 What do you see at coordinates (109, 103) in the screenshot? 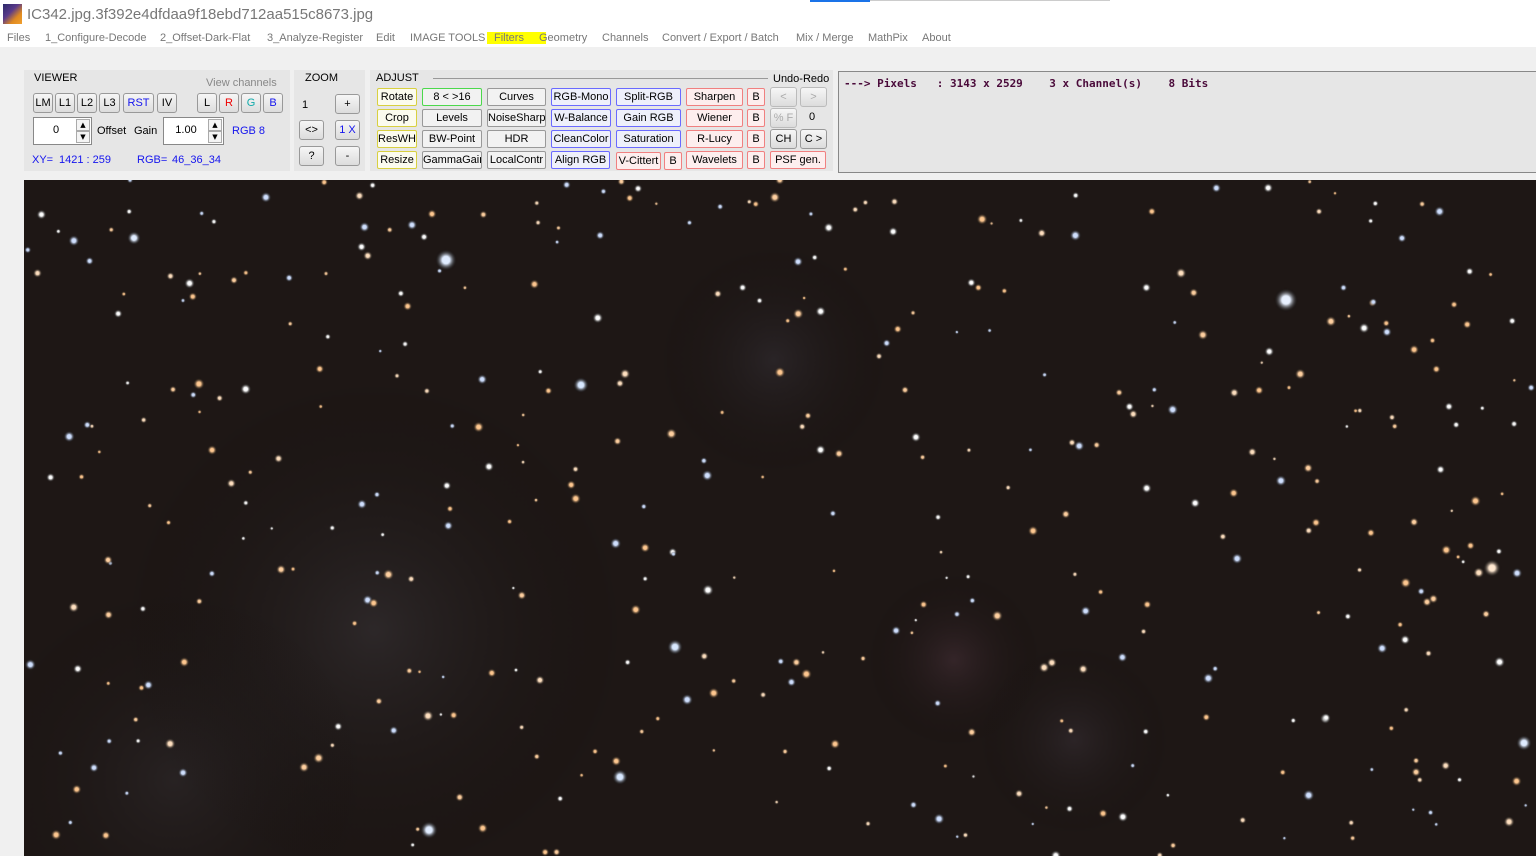
I see `l3-button: L3` at bounding box center [109, 103].